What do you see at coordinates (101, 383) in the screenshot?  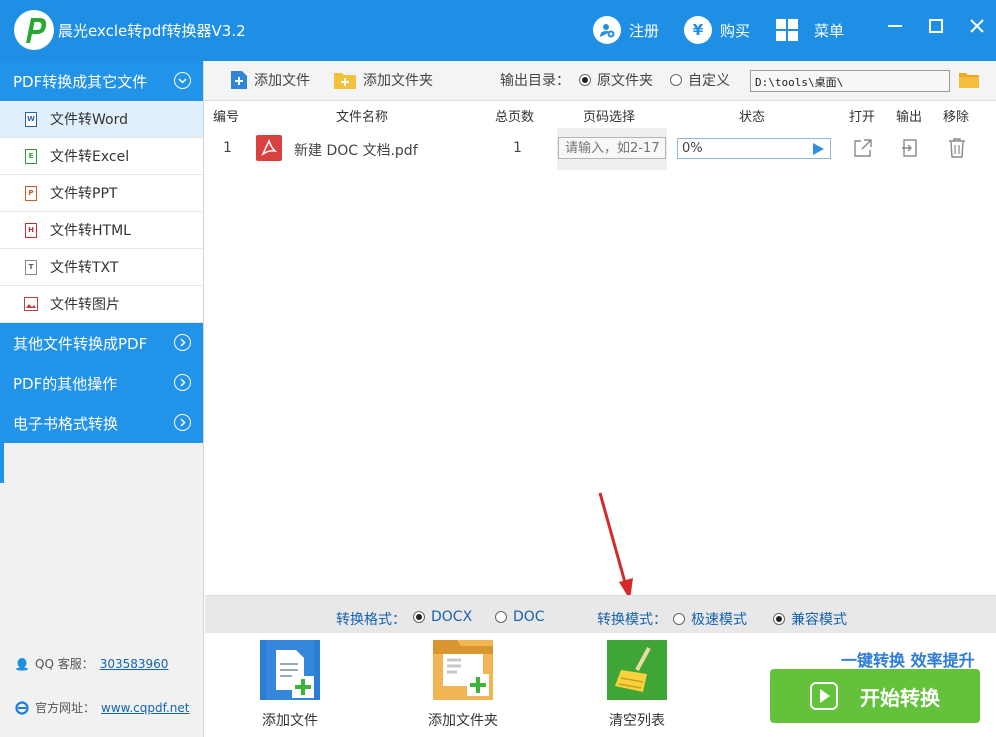 I see `category-pdf-other-ops: PDF的其他操作` at bounding box center [101, 383].